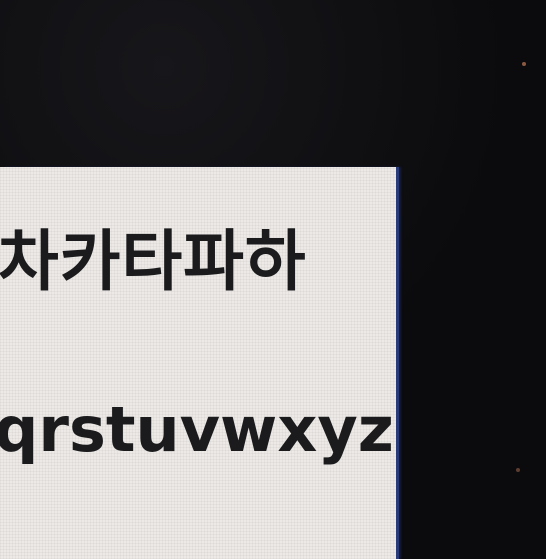  What do you see at coordinates (153, 261) in the screenshot?
I see `korean-sample-text: 차카타파하` at bounding box center [153, 261].